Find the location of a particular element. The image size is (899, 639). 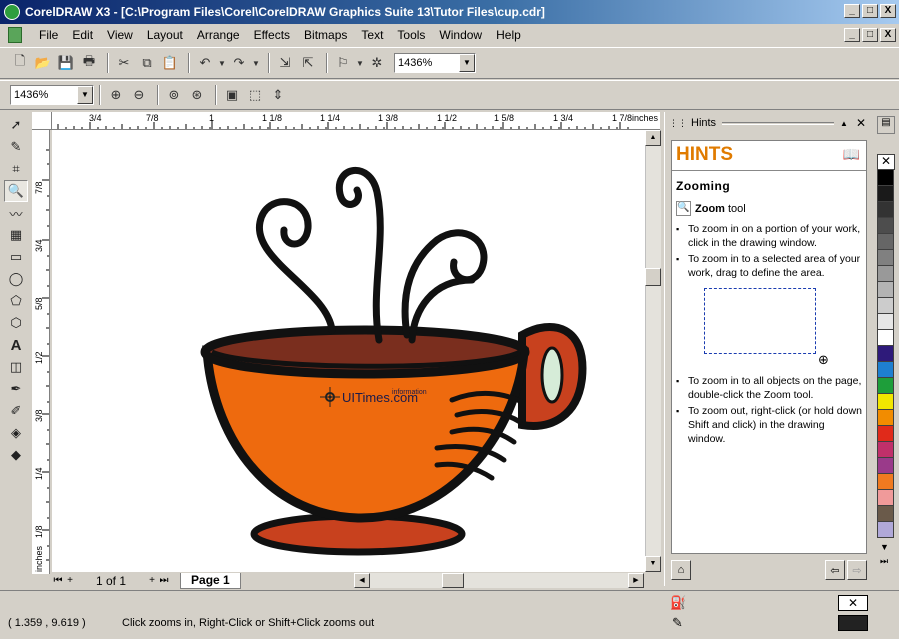

coreldraw-app-icon is located at coordinates (12, 12).